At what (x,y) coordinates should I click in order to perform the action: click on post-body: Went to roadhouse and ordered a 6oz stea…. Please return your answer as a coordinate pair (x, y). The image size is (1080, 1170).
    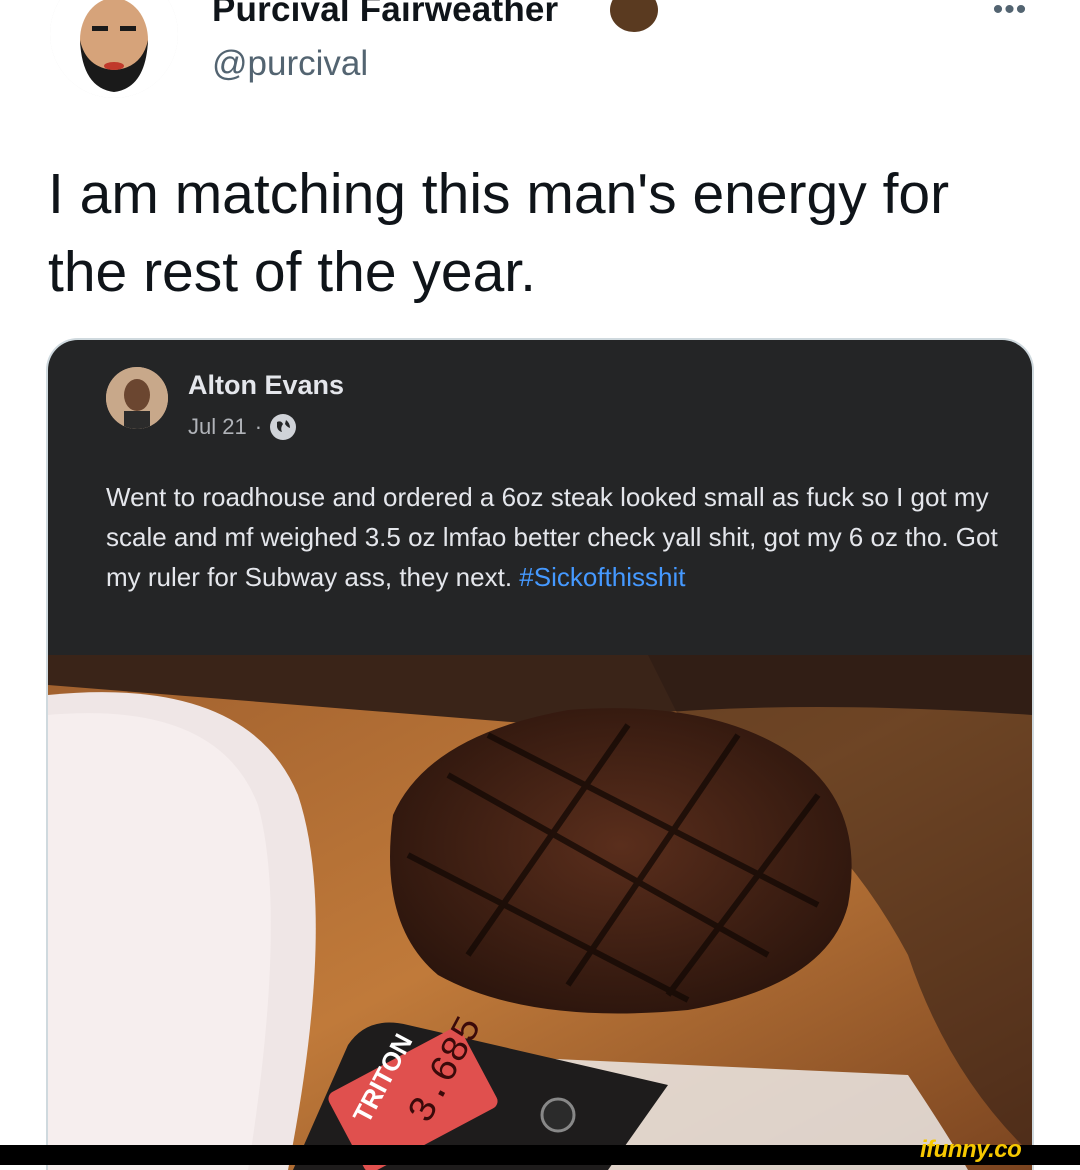
    Looking at the image, I should click on (556, 537).